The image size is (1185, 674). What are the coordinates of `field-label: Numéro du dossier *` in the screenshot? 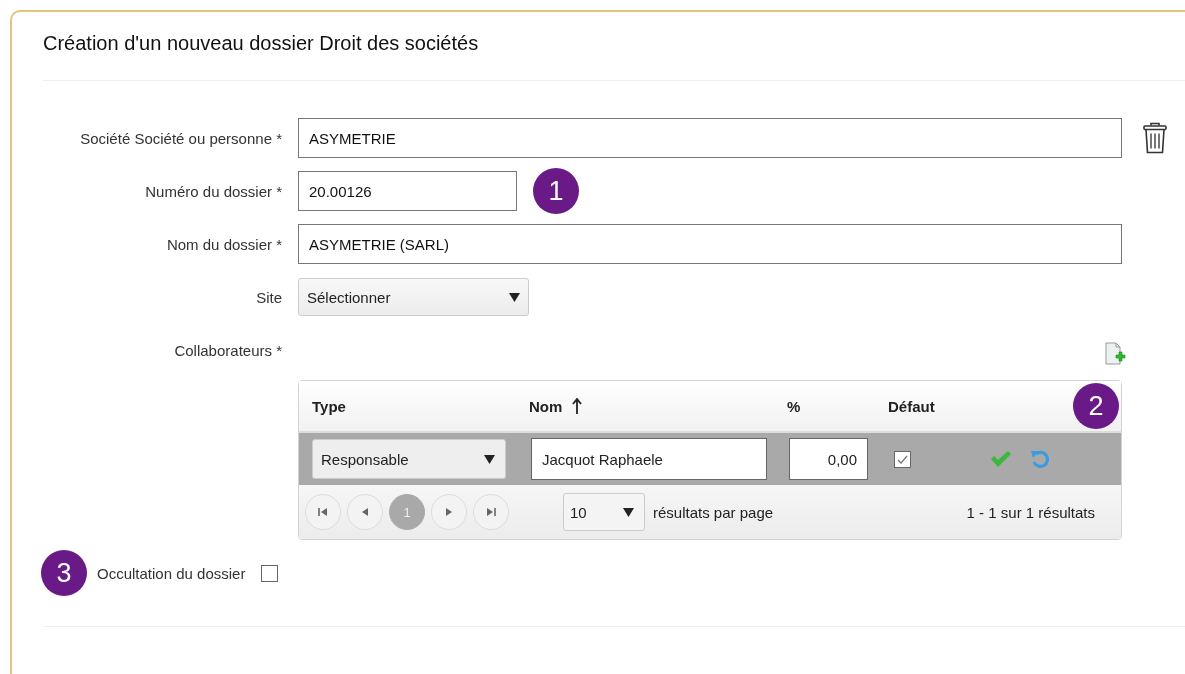 It's located at (213, 191).